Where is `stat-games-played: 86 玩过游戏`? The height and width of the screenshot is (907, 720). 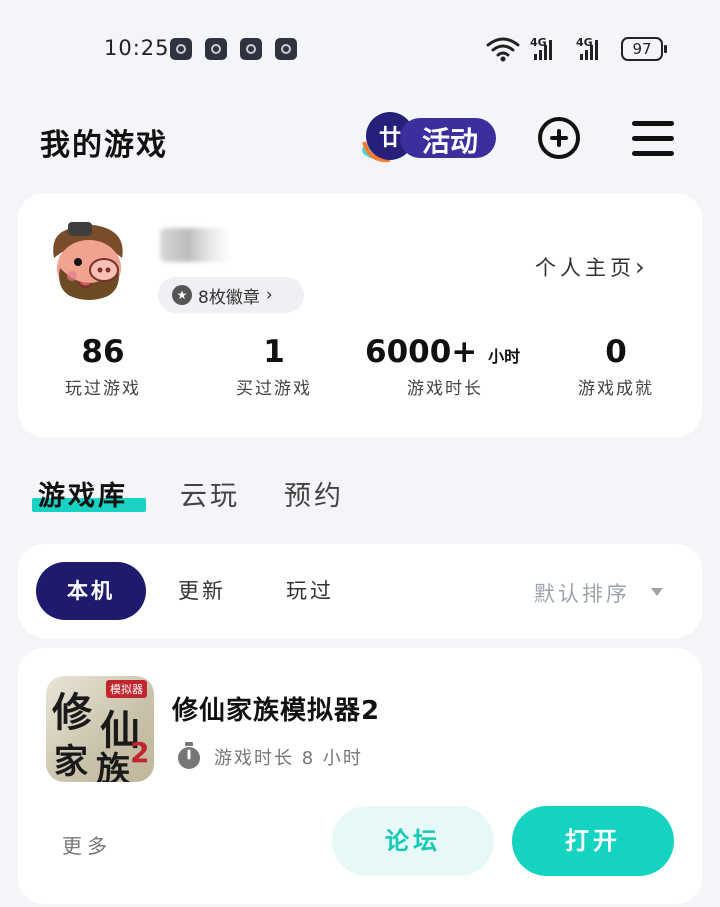
stat-games-played: 86 玩过游戏 is located at coordinates (103, 366).